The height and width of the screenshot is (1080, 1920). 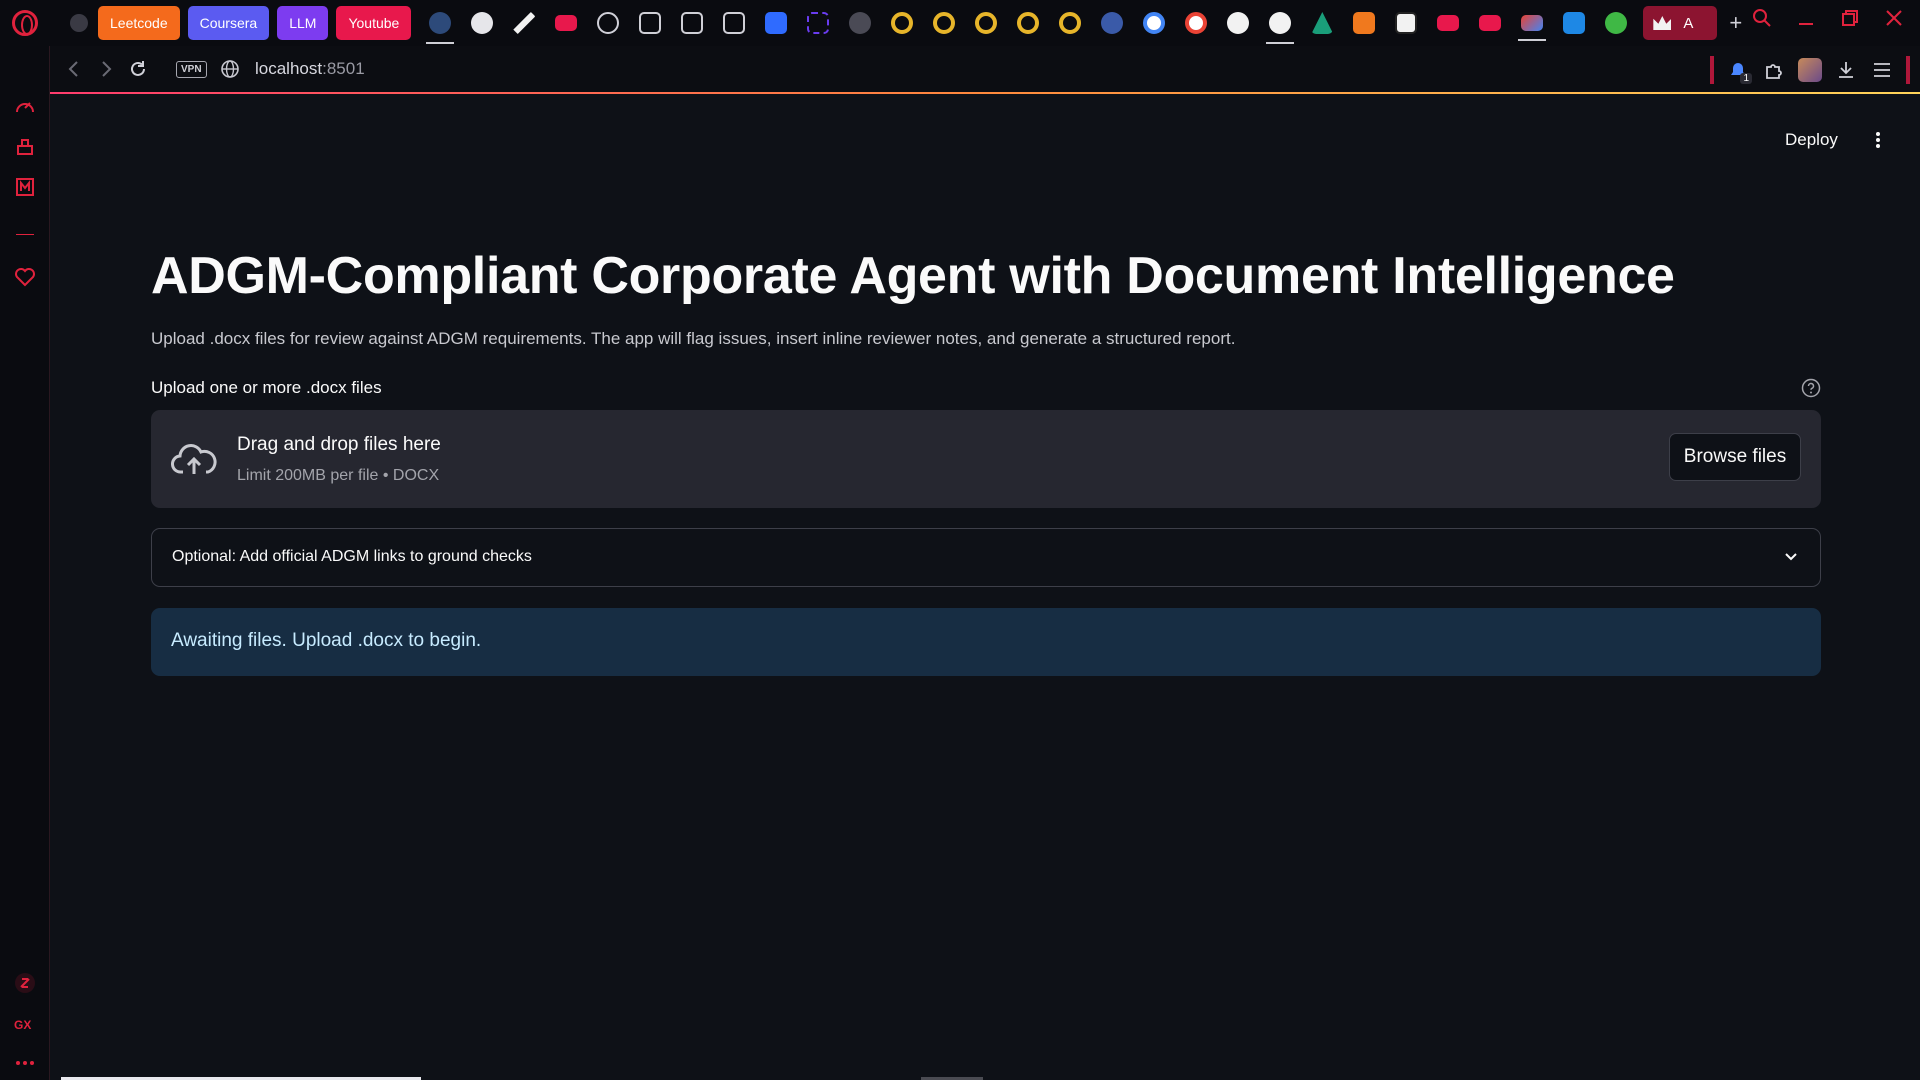 What do you see at coordinates (1364, 23) in the screenshot?
I see `pinned-tab-s-icon` at bounding box center [1364, 23].